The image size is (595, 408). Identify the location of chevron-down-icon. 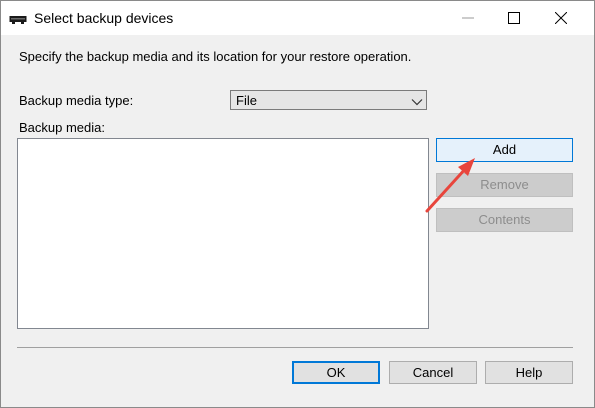
(417, 102).